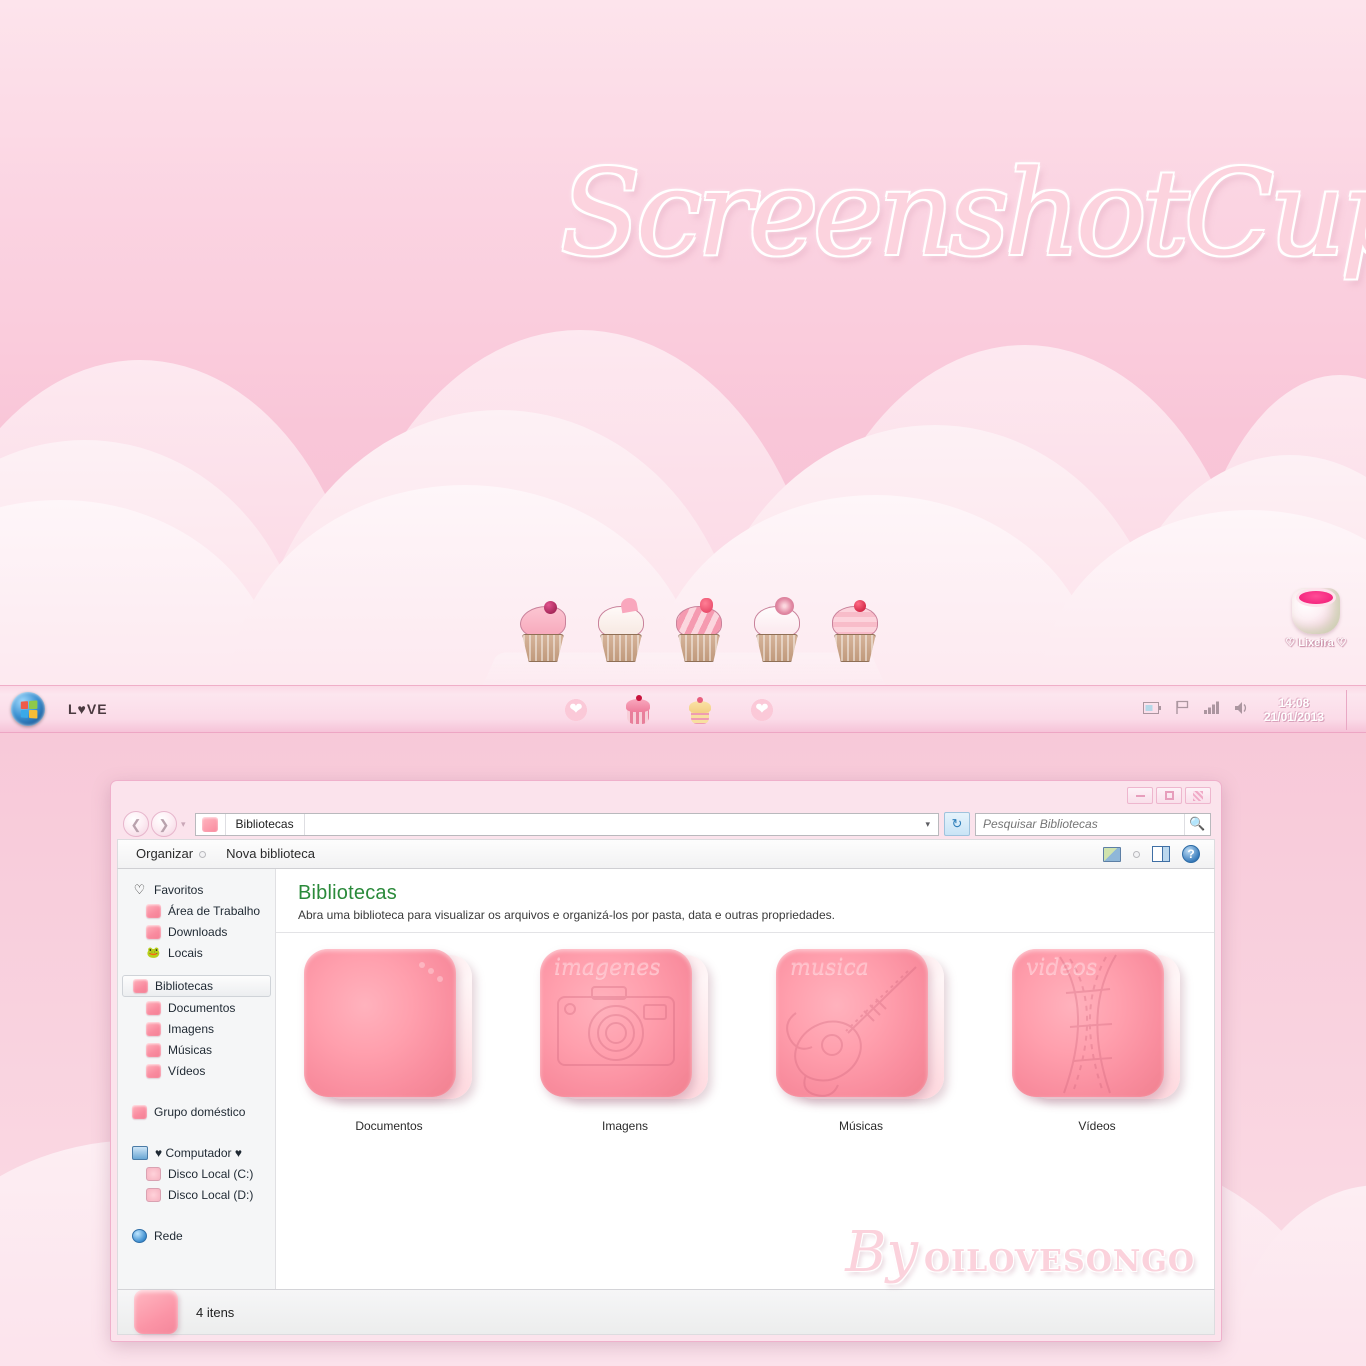 This screenshot has width=1366, height=1366. What do you see at coordinates (1151, 710) in the screenshot?
I see `battery-icon` at bounding box center [1151, 710].